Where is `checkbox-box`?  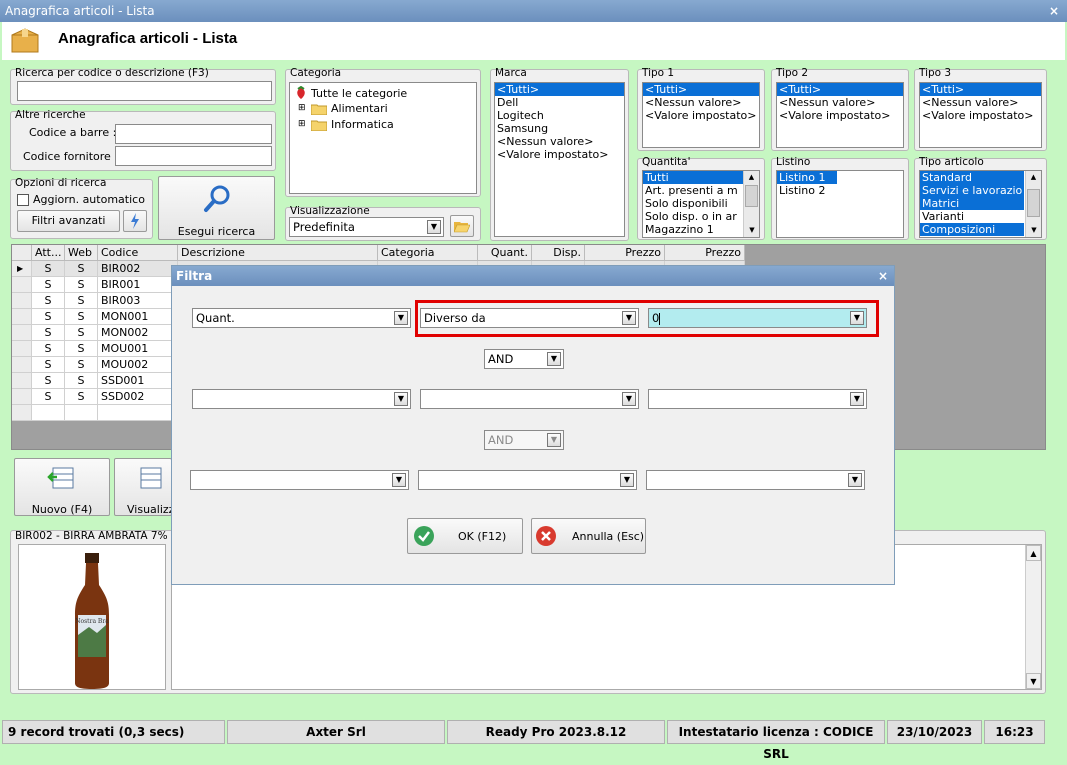
checkbox-box is located at coordinates (23, 199).